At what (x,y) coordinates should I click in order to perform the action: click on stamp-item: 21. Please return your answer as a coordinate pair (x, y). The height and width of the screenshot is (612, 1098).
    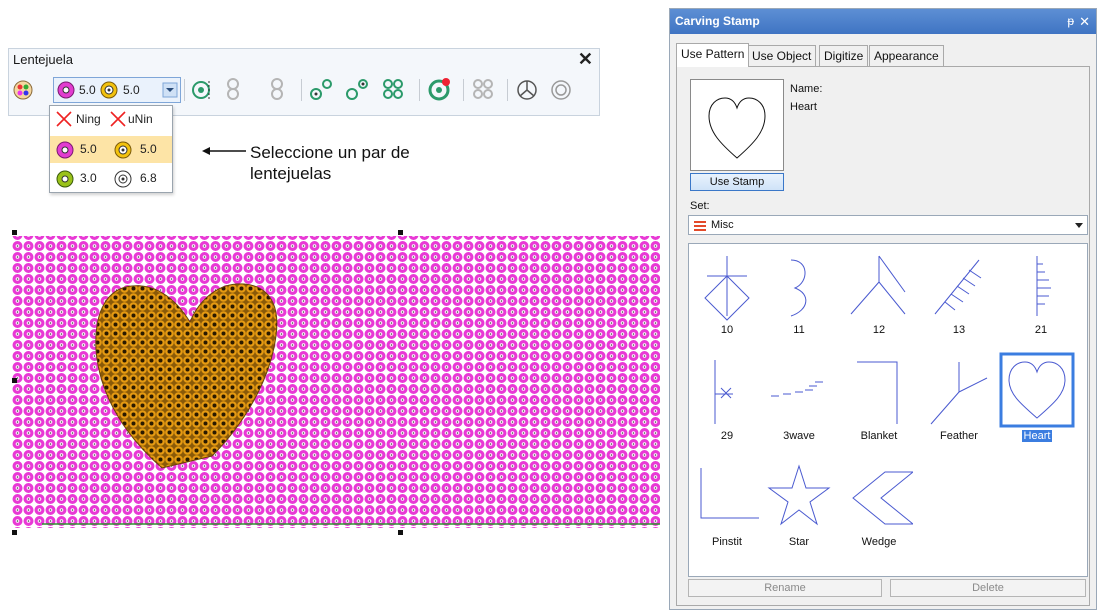
    Looking at the image, I should click on (1041, 294).